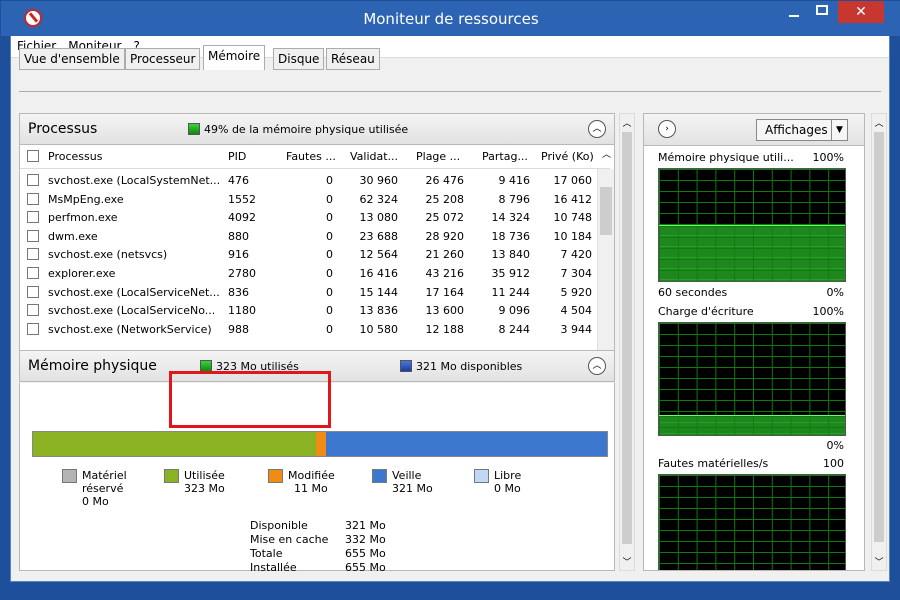 The width and height of the screenshot is (900, 600). I want to click on table-row: dwm.exe 880 0 23 688 28 920 18 736 10 184, so click(308, 236).